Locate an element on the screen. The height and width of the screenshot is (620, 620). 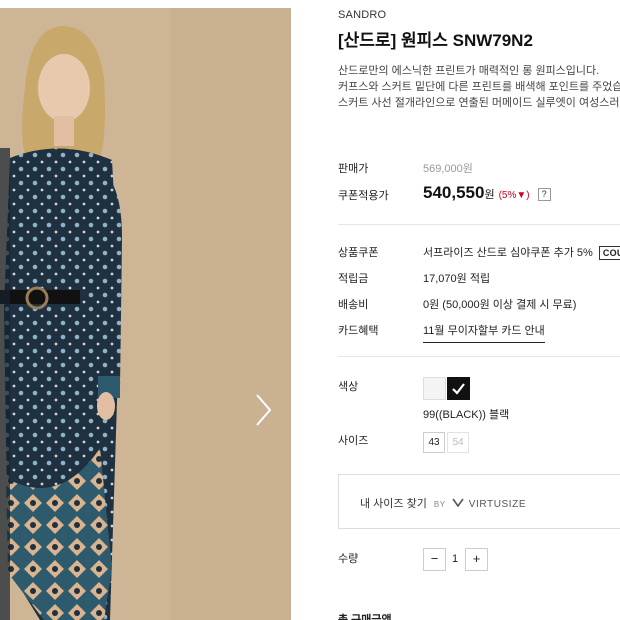
quantity-decrease-button: − is located at coordinates (434, 559).